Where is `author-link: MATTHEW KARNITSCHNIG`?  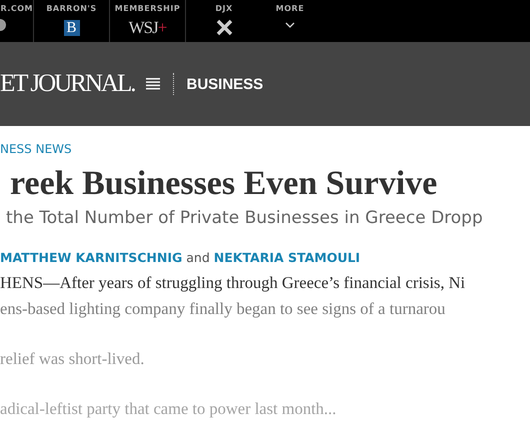 author-link: MATTHEW KARNITSCHNIG is located at coordinates (91, 258).